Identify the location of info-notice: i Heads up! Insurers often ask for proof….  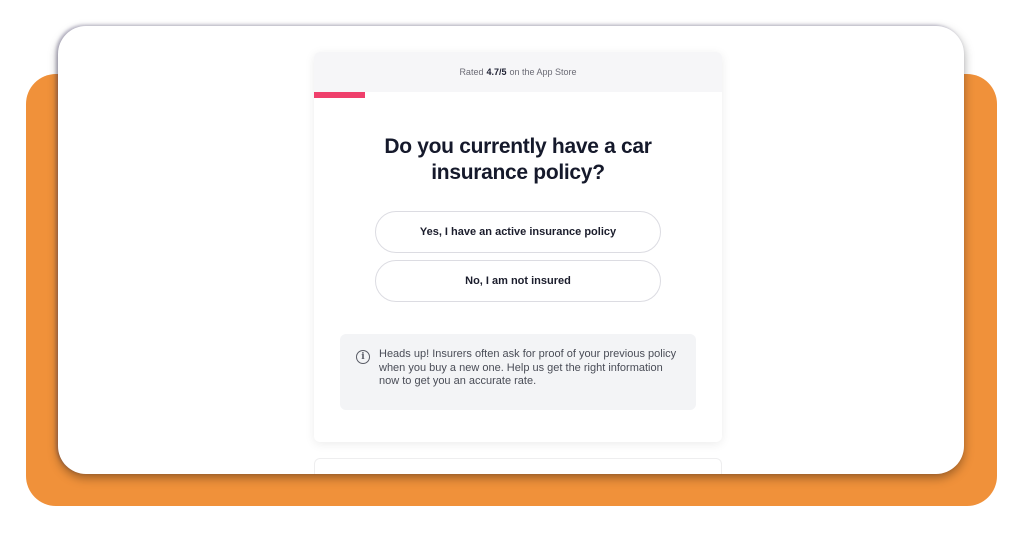
(518, 372).